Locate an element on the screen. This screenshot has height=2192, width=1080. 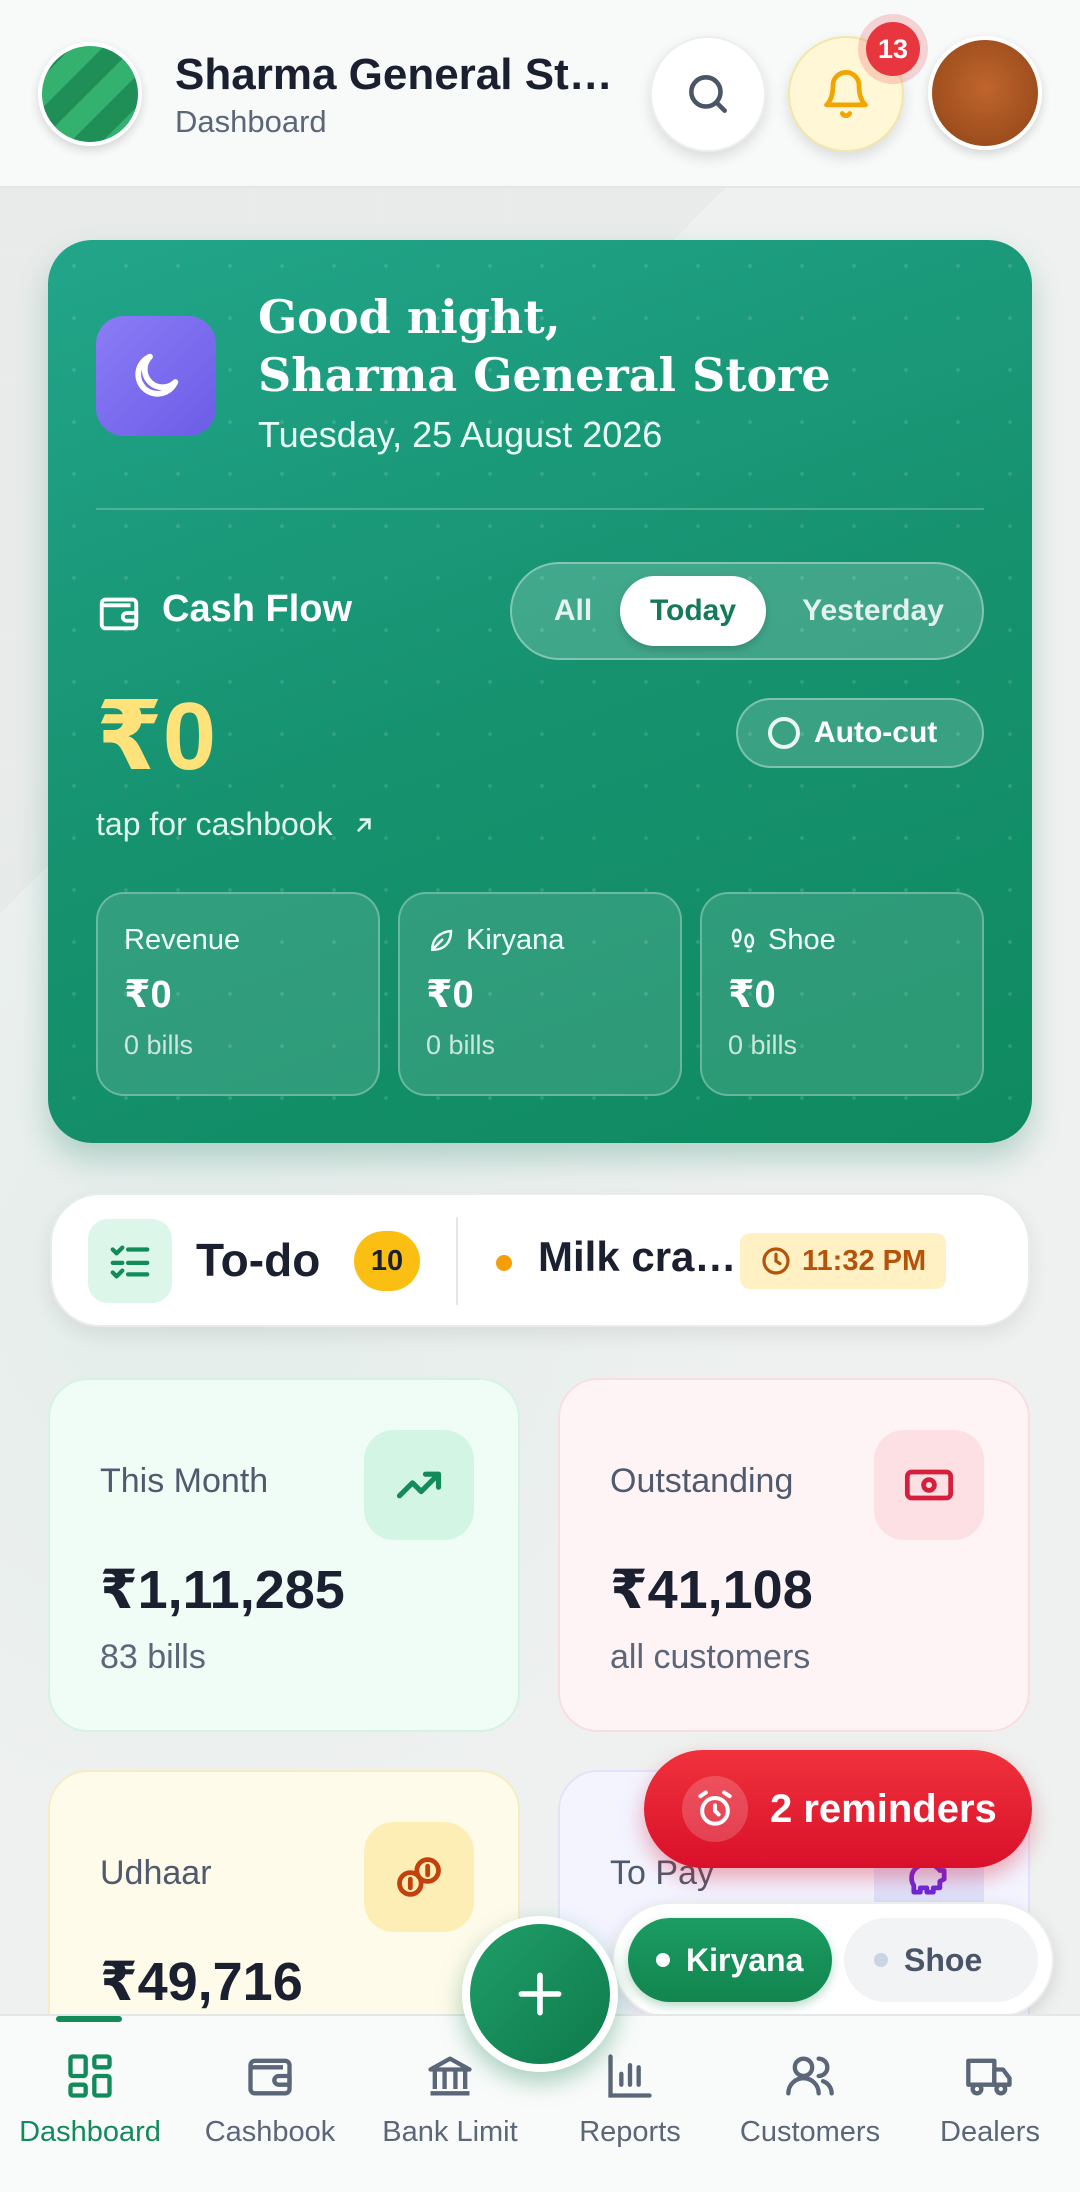
revenue-card: Revenue ₹0 0 bills is located at coordinates (238, 994).